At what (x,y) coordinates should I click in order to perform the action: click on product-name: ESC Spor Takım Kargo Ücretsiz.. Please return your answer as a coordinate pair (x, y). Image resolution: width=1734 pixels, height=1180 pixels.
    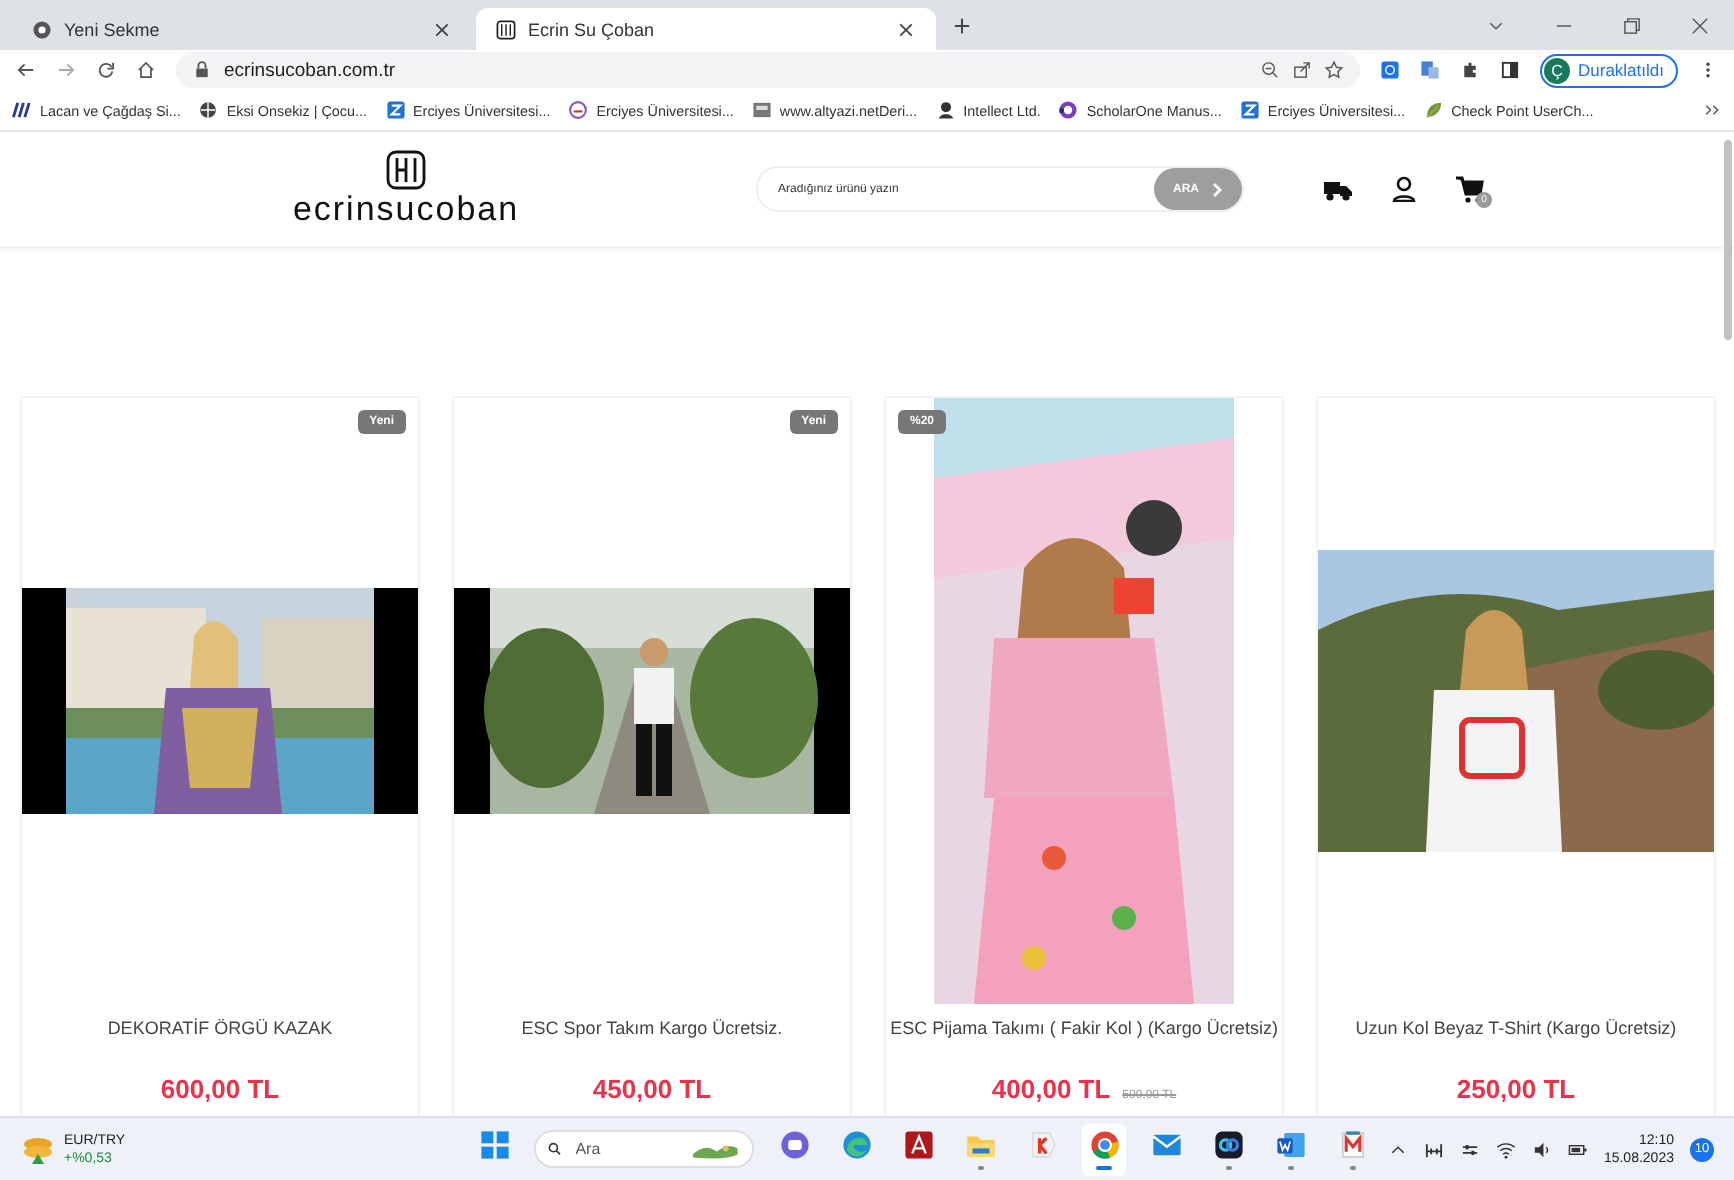
    Looking at the image, I should click on (652, 1028).